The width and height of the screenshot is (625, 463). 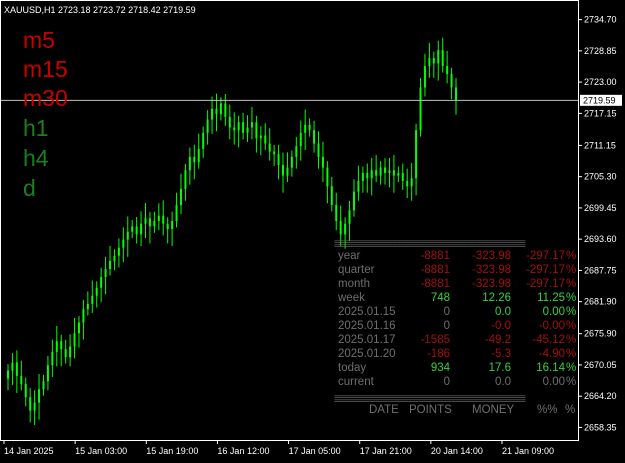 I want to click on stats-footer-points: POINTS, so click(x=430, y=410).